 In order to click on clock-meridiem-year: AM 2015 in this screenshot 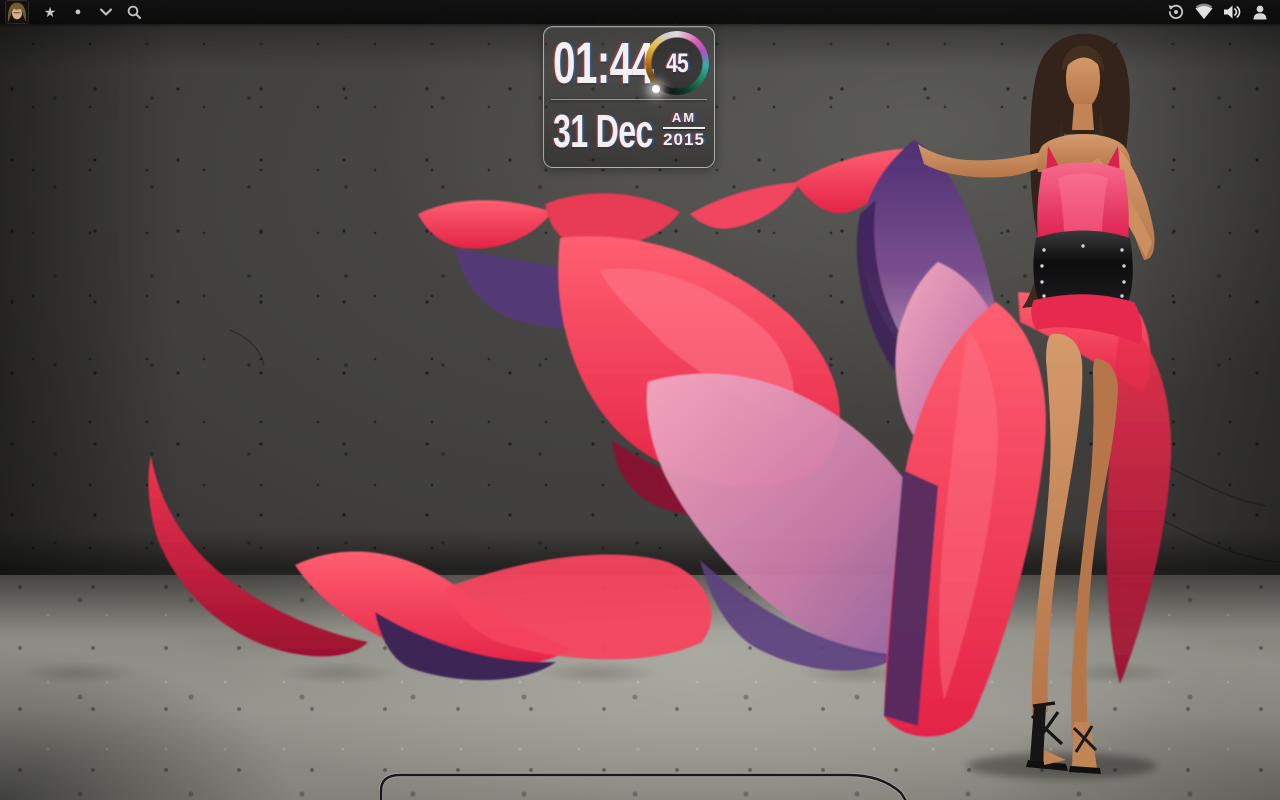, I will do `click(684, 129)`.